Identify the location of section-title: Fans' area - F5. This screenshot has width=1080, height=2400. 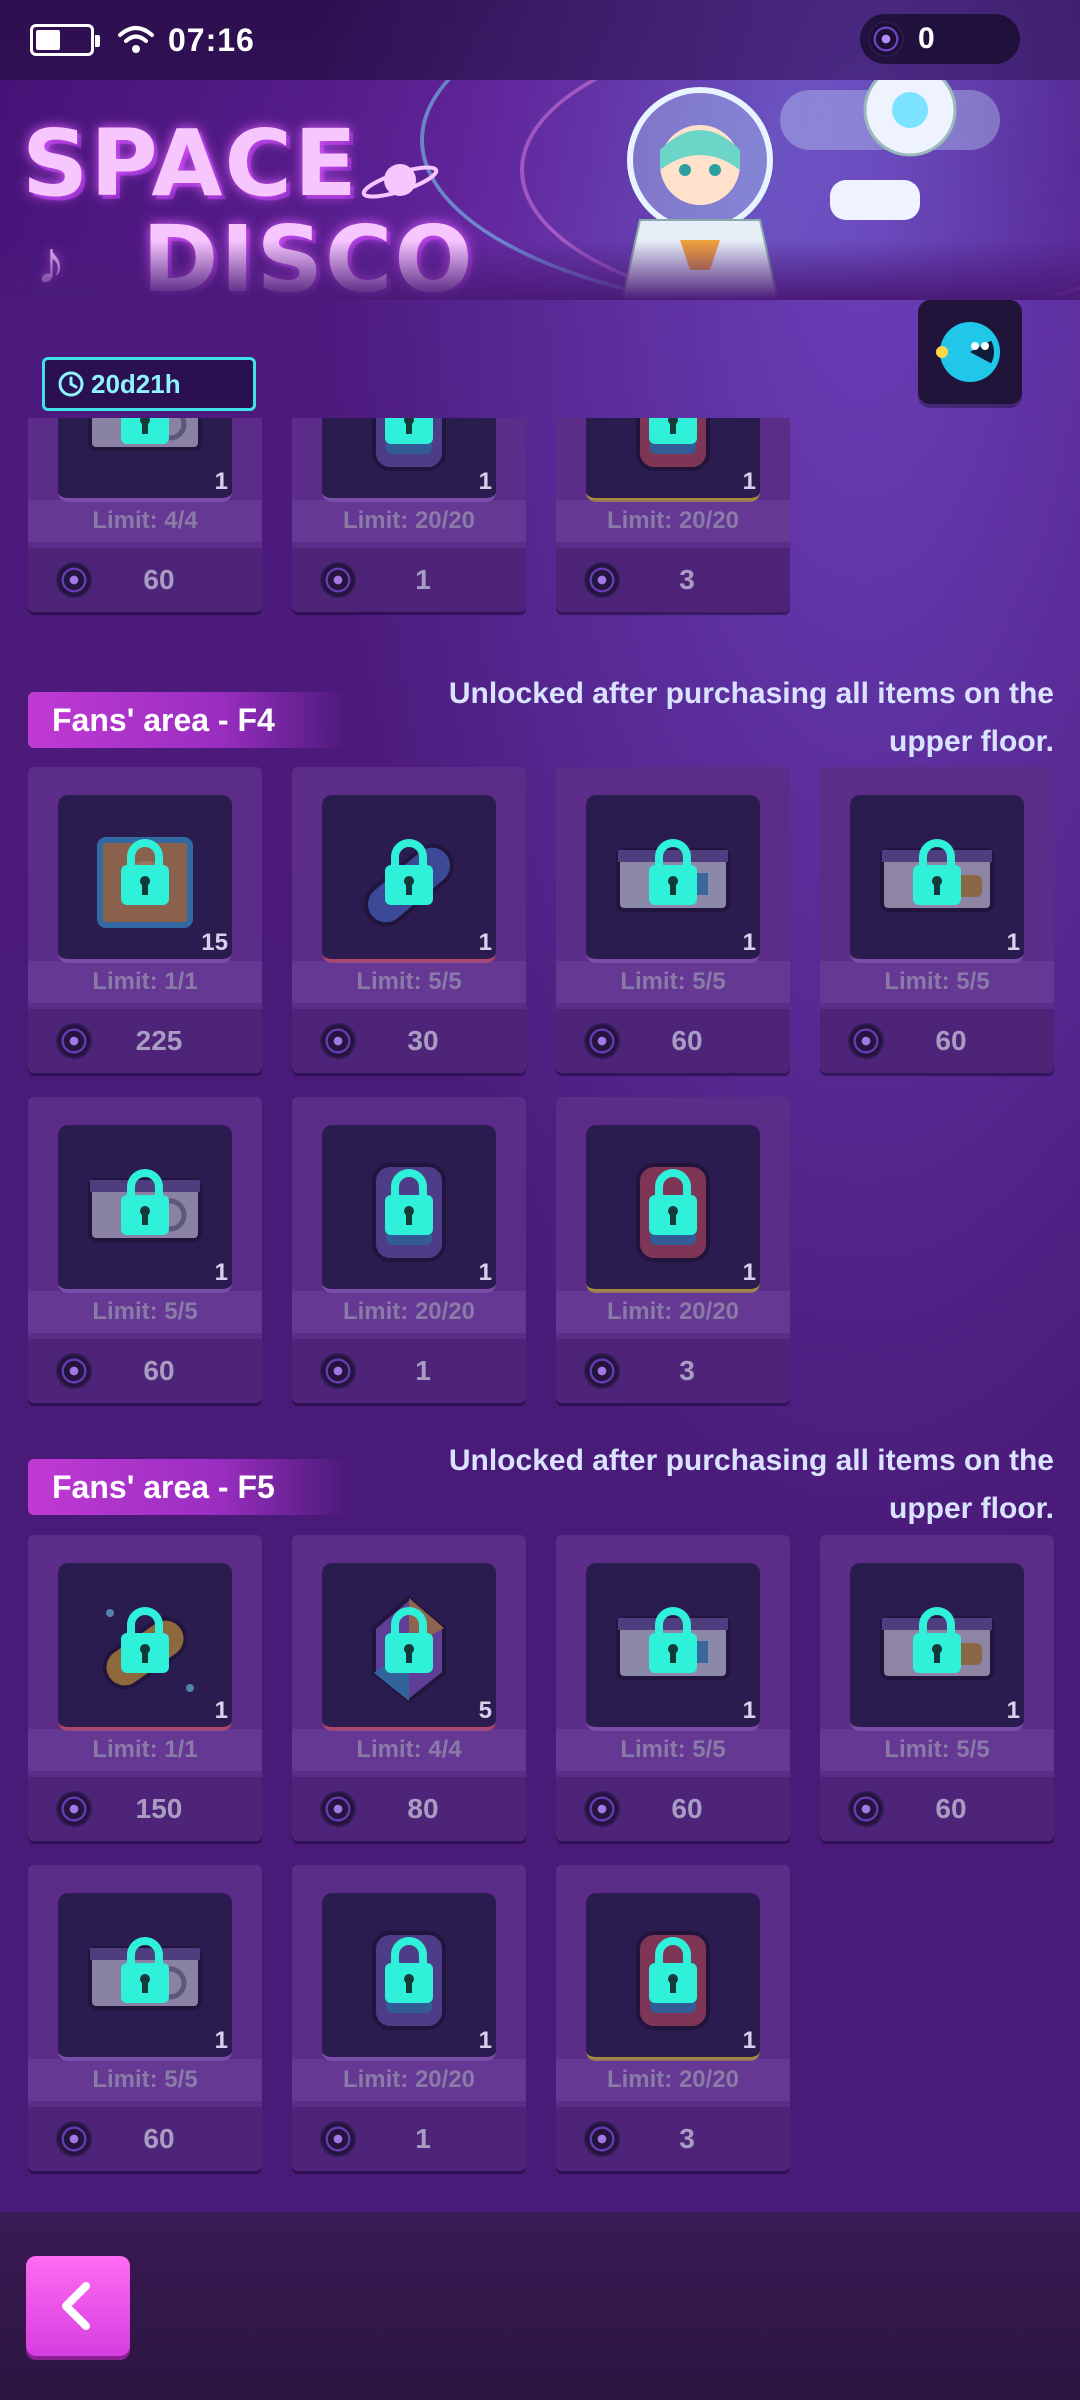
(187, 1487).